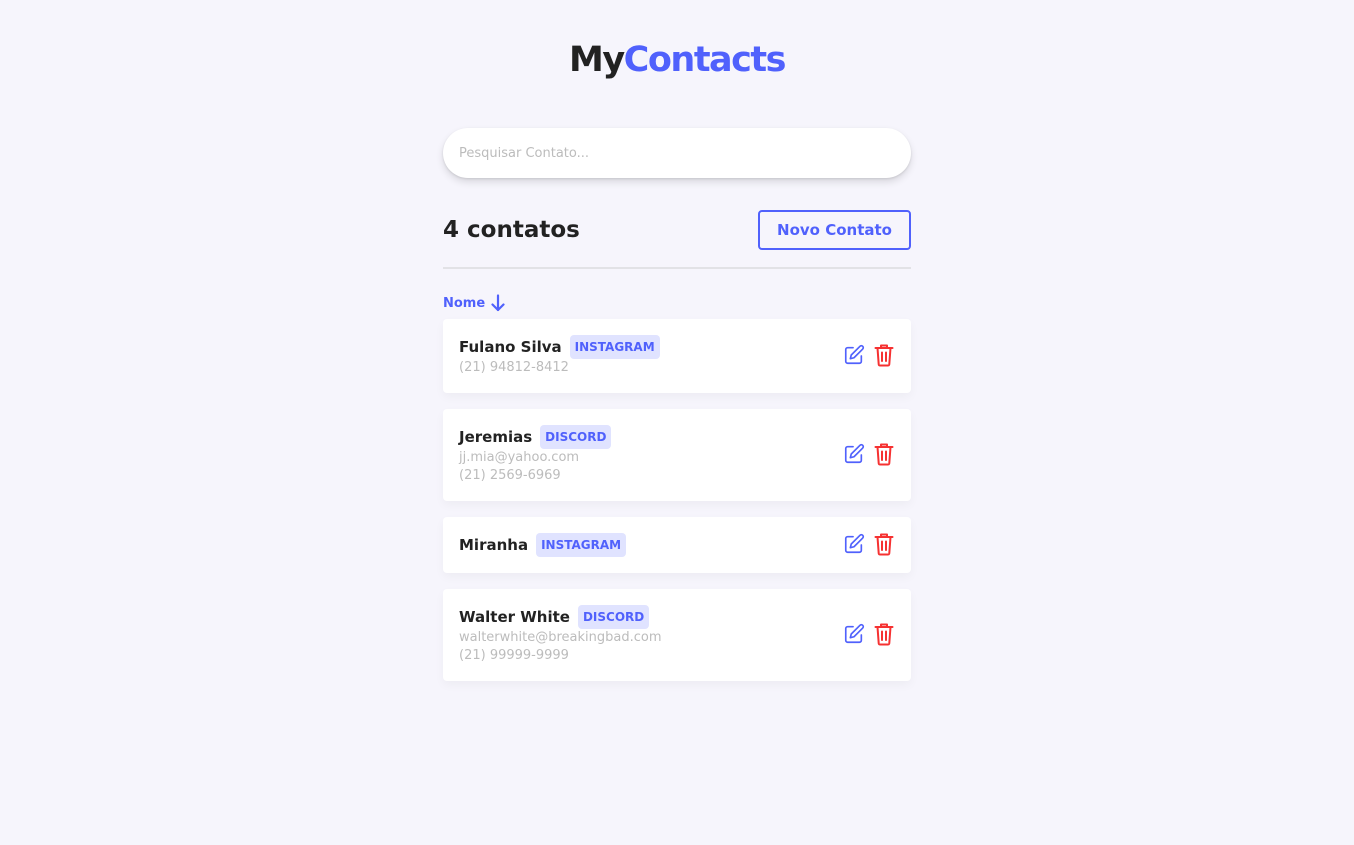 The image size is (1354, 845). Describe the element at coordinates (514, 617) in the screenshot. I see `contact-name: Walter White` at that location.